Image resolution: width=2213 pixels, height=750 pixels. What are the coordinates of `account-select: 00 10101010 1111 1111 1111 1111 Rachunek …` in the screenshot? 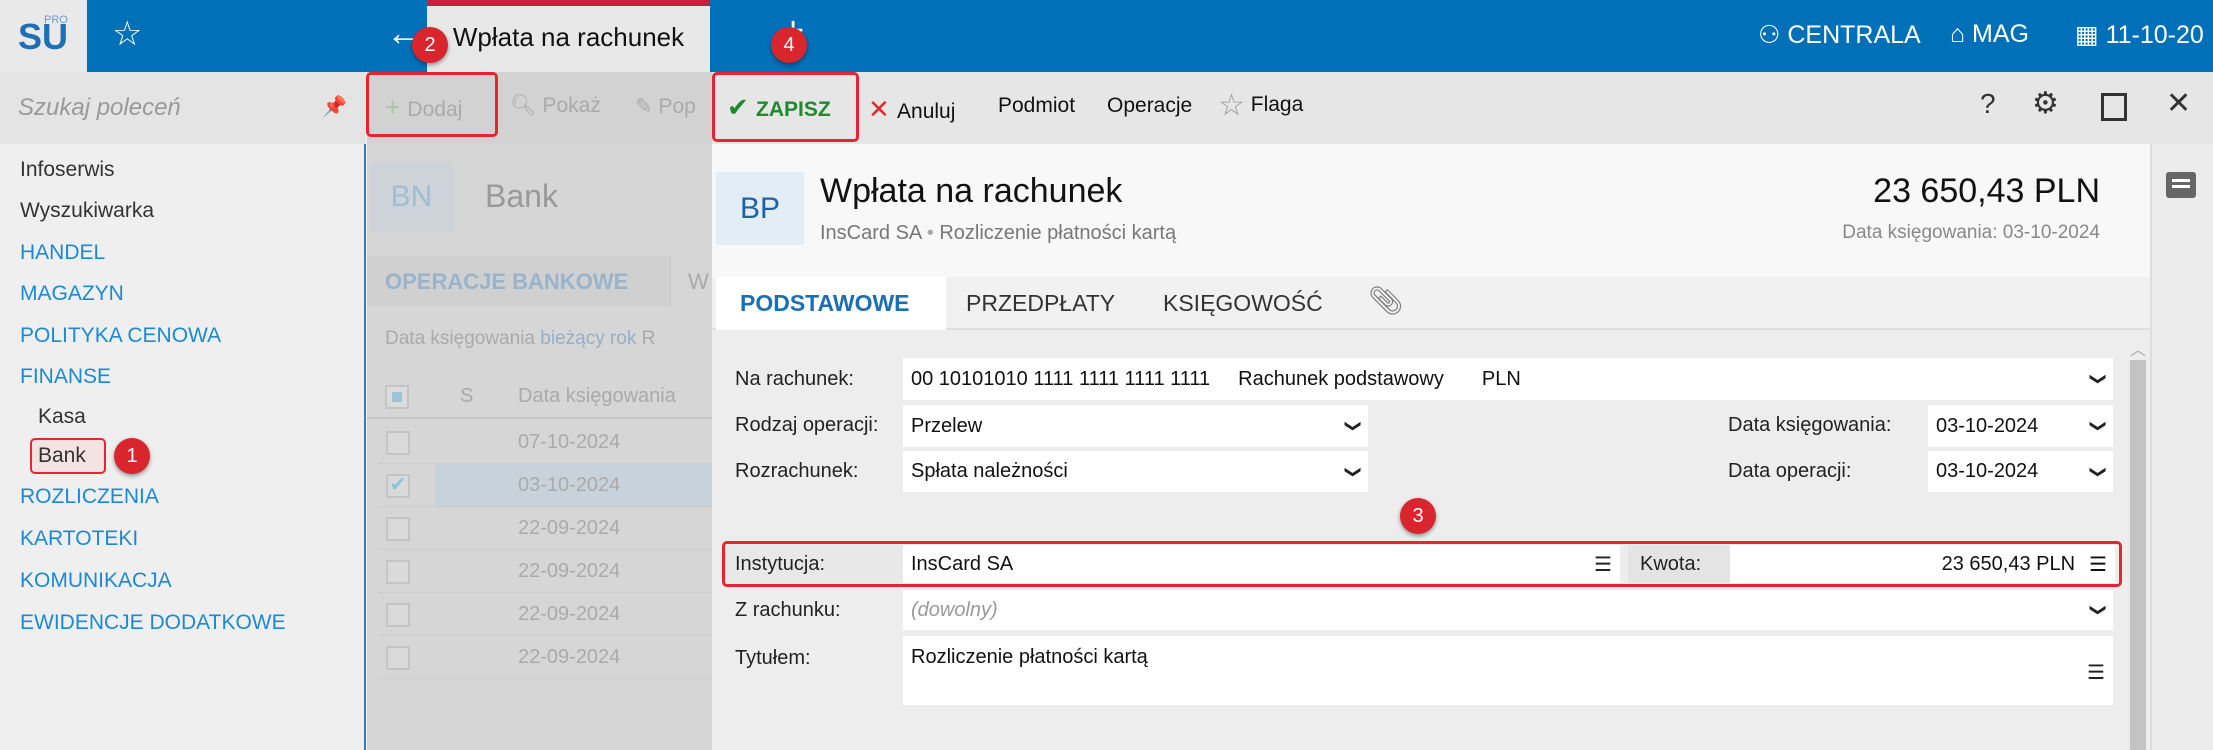 It's located at (1508, 379).